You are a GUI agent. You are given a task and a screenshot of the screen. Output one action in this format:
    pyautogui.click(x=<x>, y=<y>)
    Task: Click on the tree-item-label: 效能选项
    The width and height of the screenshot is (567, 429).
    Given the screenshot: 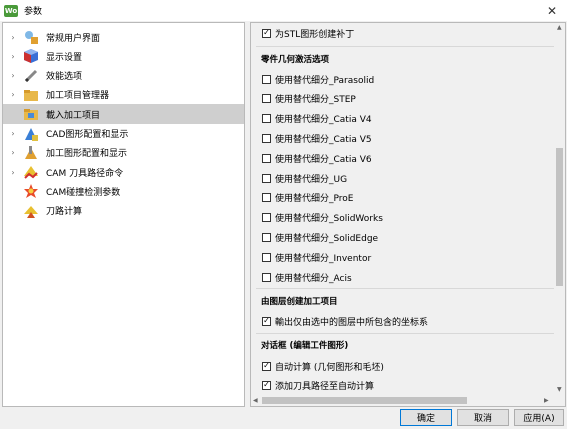 What is the action you would take?
    pyautogui.click(x=64, y=77)
    